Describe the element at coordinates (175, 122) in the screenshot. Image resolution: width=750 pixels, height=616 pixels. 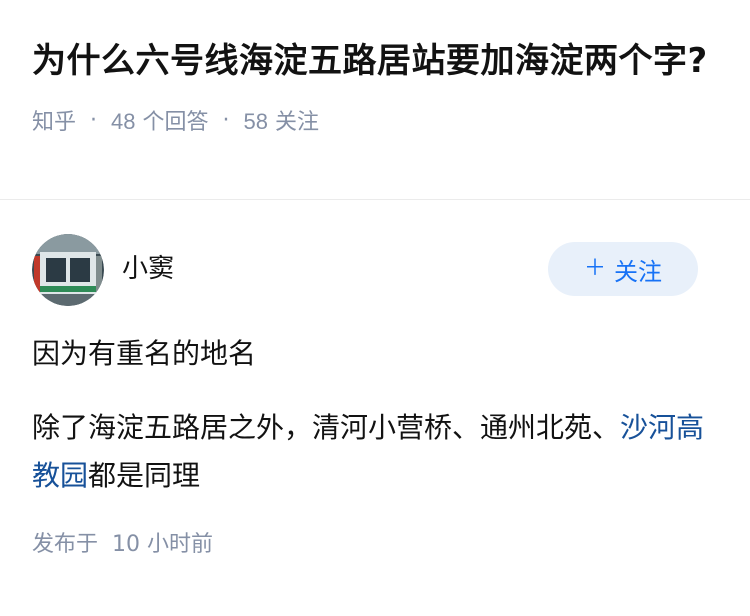
I see `answers-label: 个回答` at that location.